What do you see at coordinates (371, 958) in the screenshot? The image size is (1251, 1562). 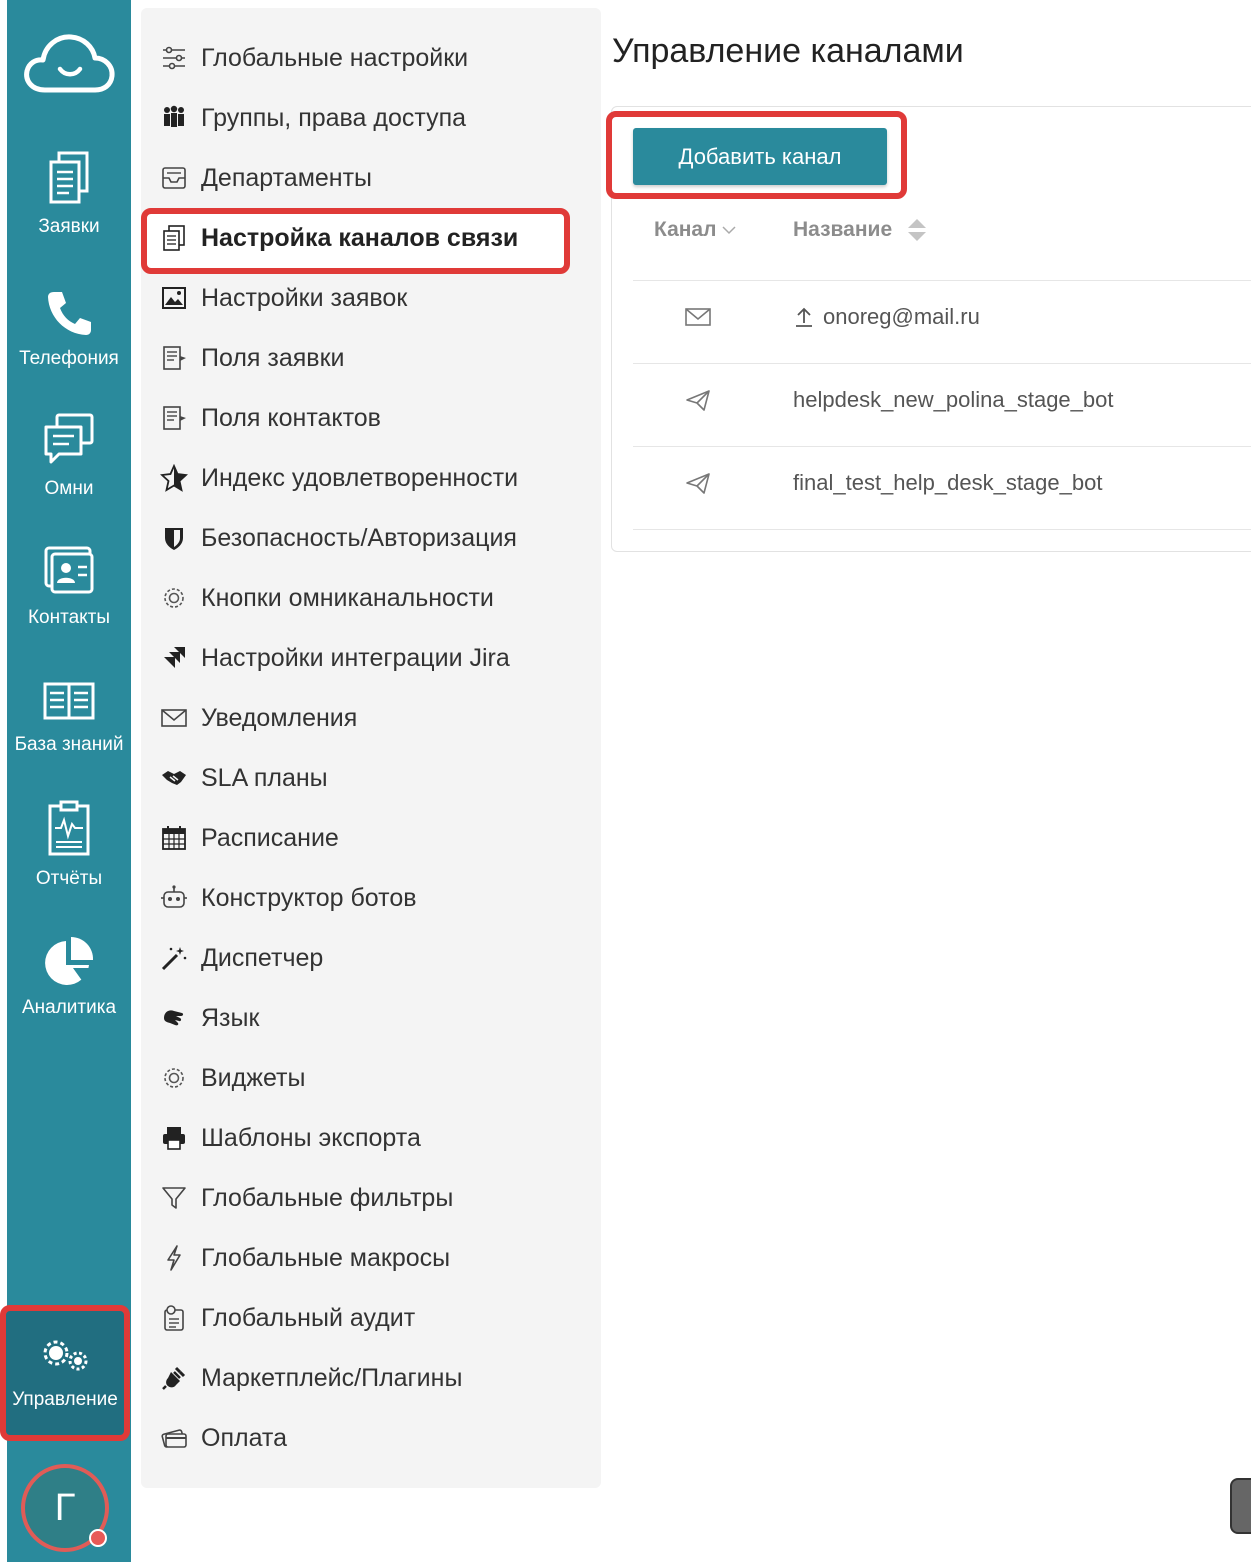 I see `menu-item-16: Диспетчер` at bounding box center [371, 958].